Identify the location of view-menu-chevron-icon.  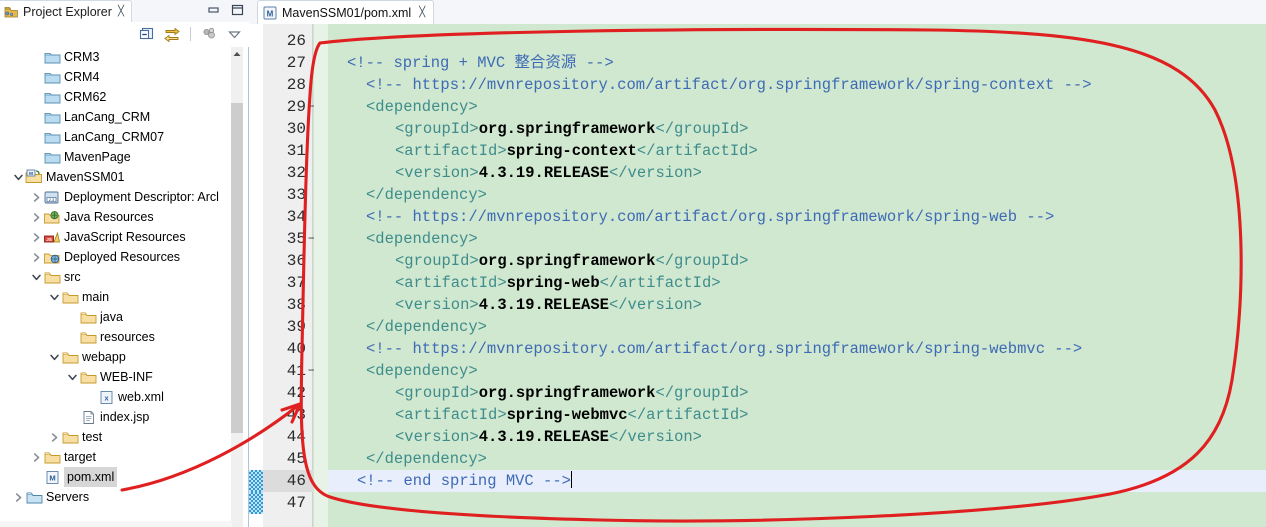
(234, 34).